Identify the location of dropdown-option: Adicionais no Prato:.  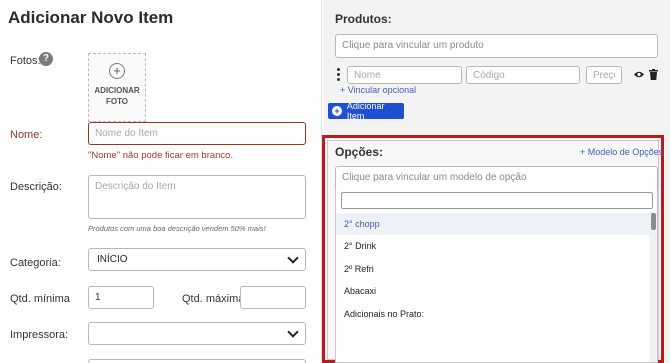
(494, 314).